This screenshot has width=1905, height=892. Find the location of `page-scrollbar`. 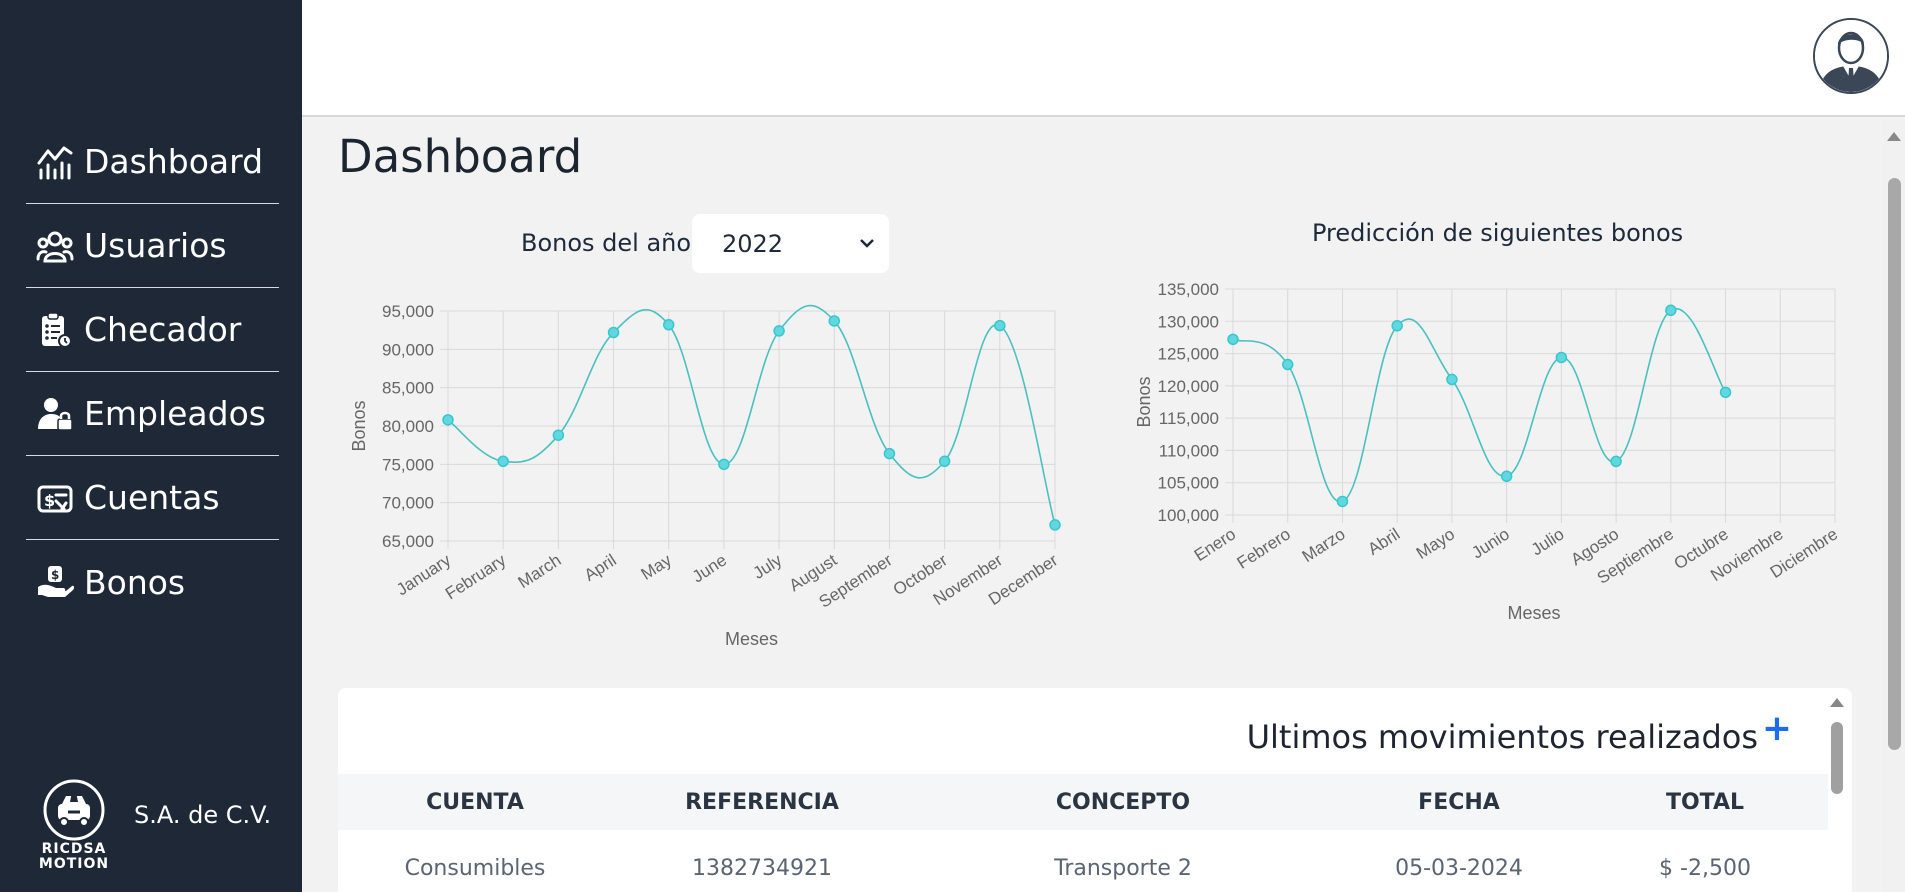

page-scrollbar is located at coordinates (1894, 506).